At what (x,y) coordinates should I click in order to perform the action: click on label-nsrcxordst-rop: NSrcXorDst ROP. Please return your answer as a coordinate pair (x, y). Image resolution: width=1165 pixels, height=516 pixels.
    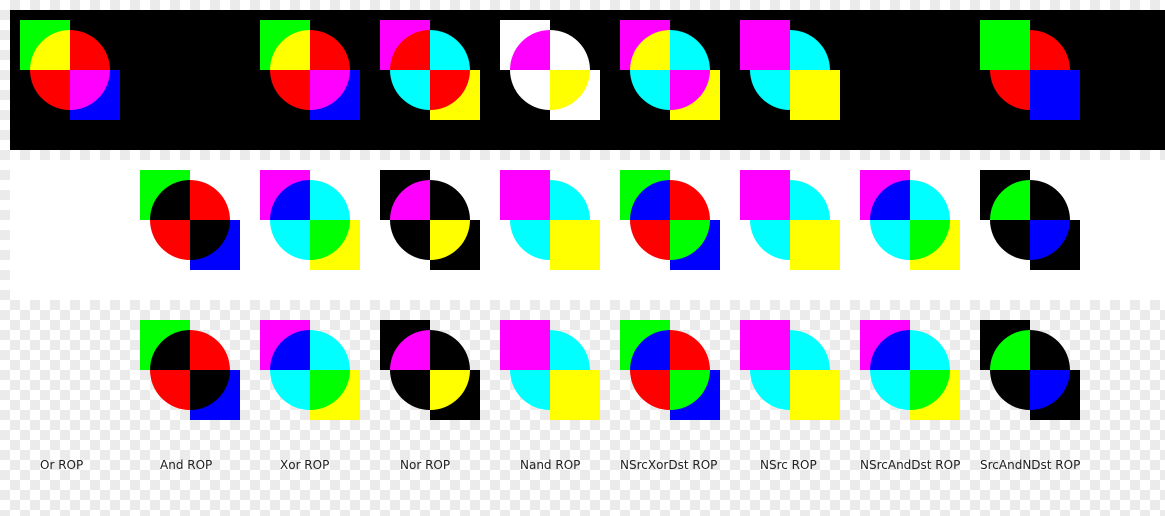
    Looking at the image, I should click on (669, 465).